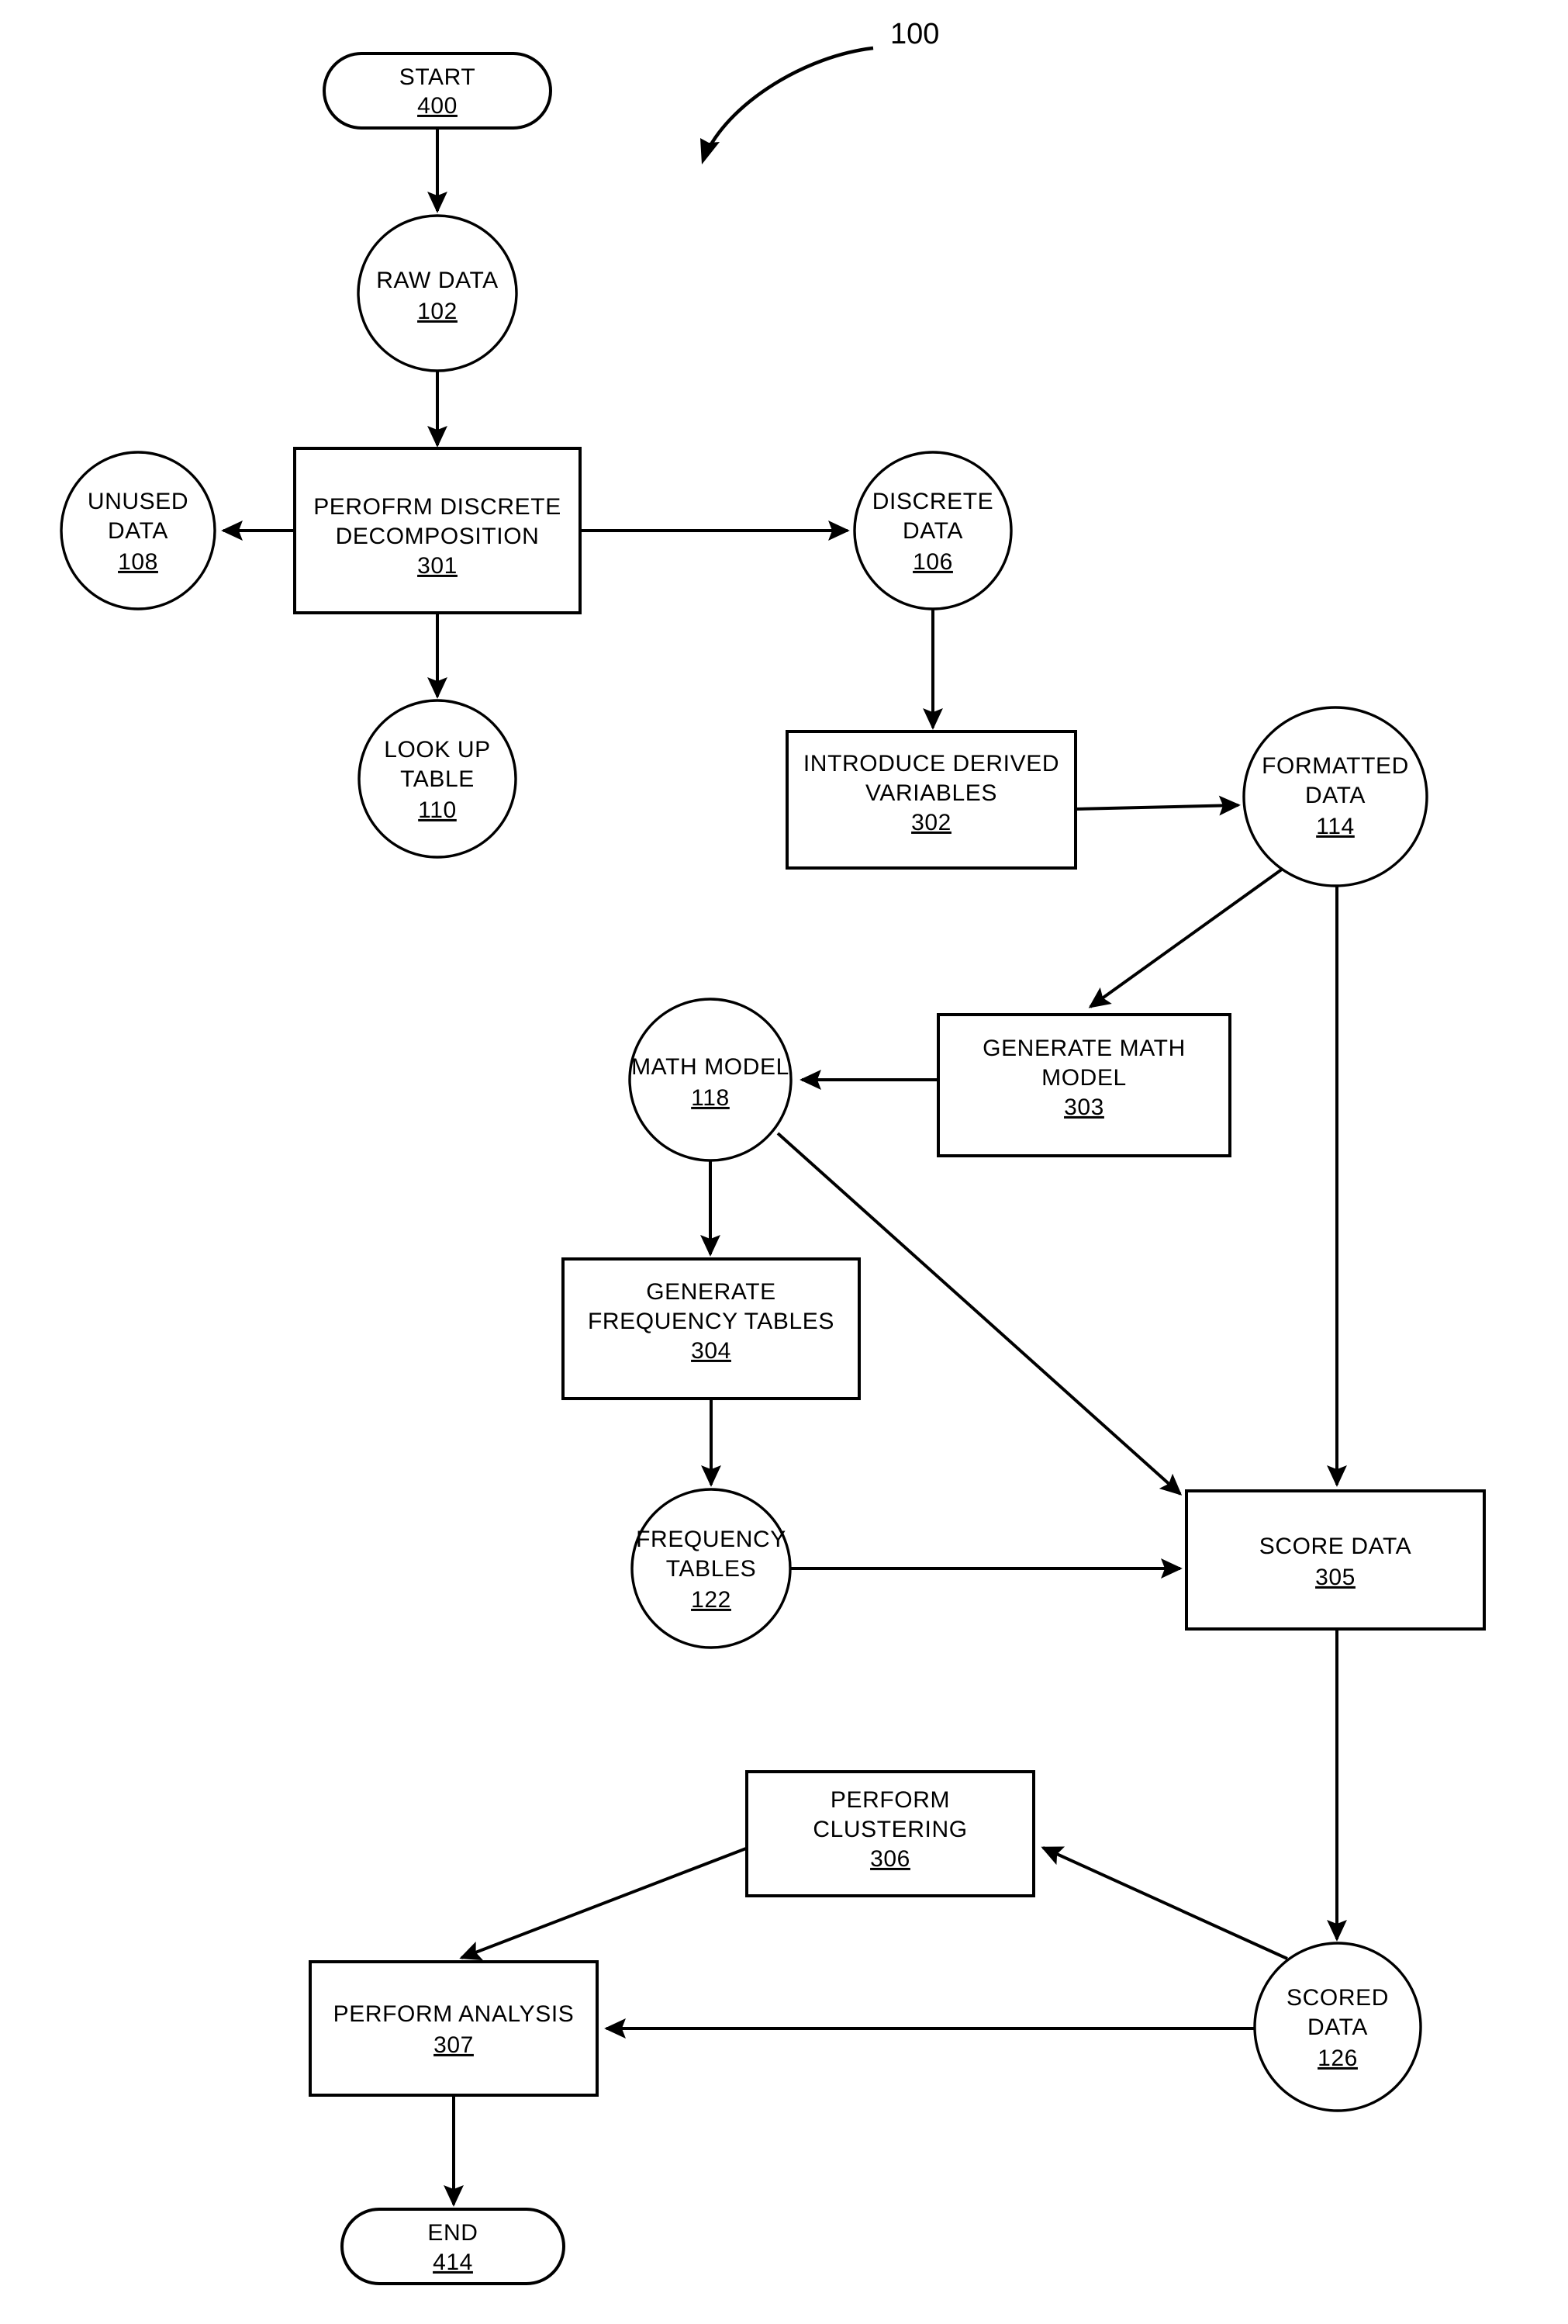 The width and height of the screenshot is (1568, 2324). What do you see at coordinates (452, 2233) in the screenshot?
I see `end-label: END` at bounding box center [452, 2233].